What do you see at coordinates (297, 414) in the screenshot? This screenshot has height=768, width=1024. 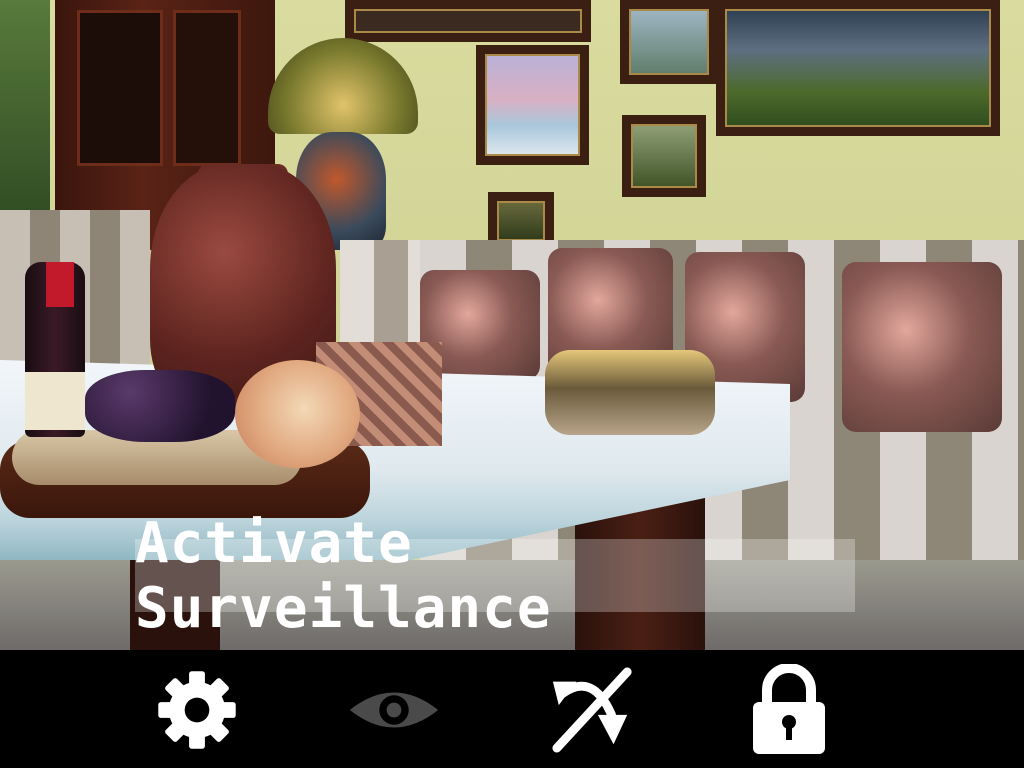 I see `fruit-candle` at bounding box center [297, 414].